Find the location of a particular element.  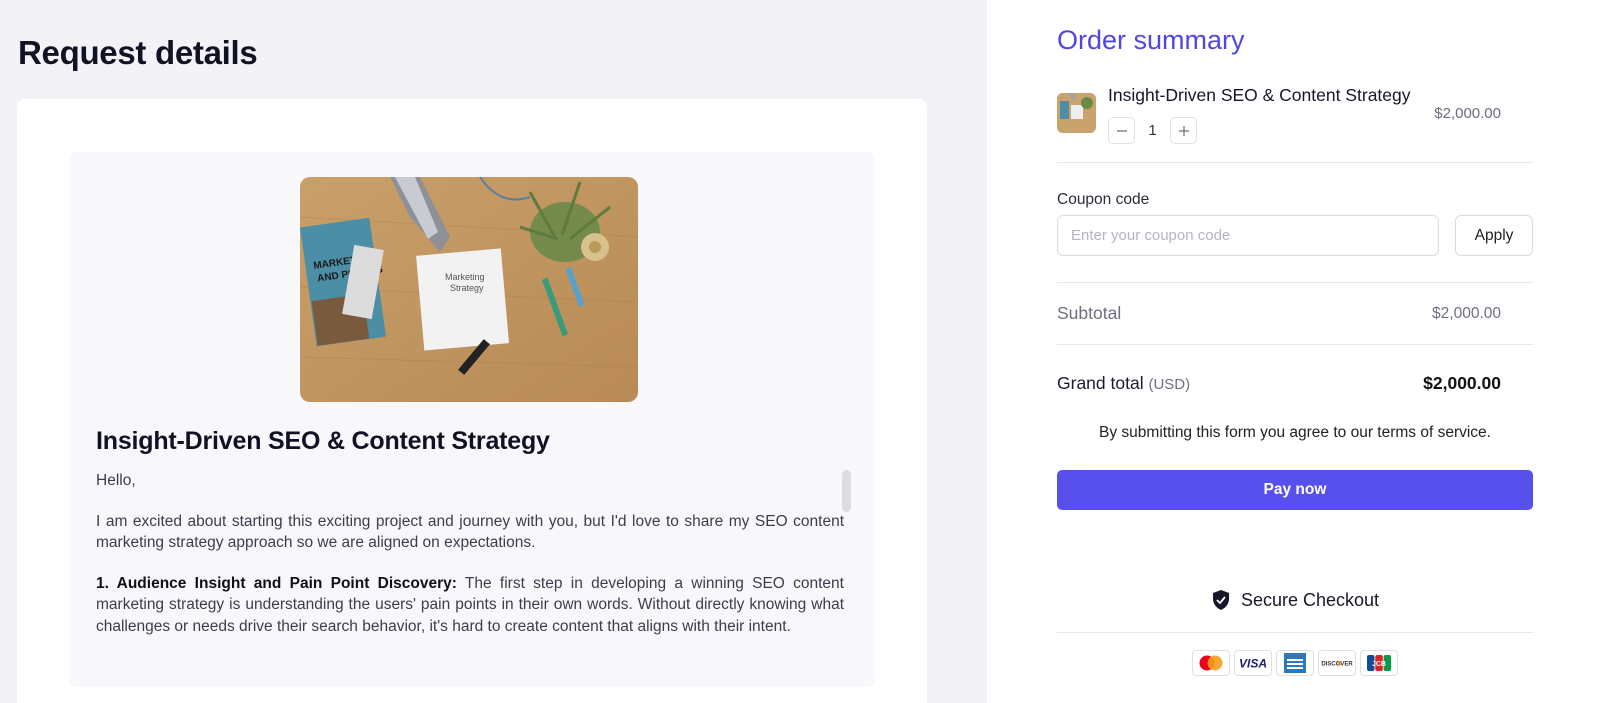

plus-icon is located at coordinates (1183, 130).